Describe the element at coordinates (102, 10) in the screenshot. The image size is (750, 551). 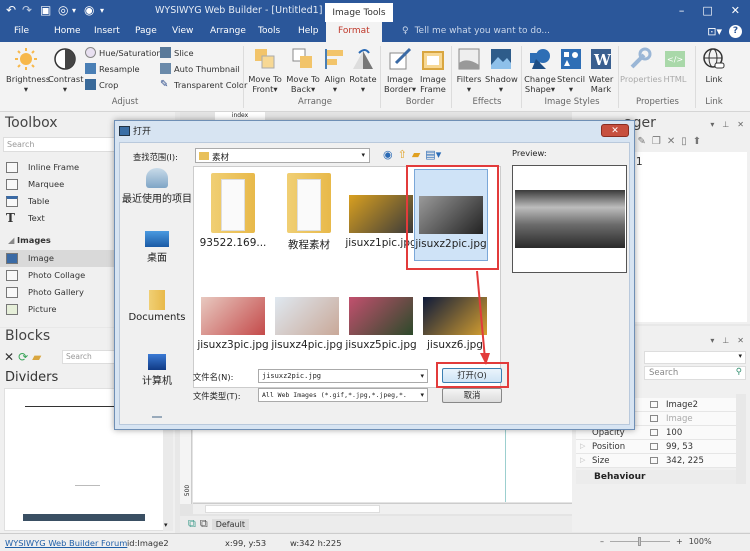
I see `customize-dropdown-icon: ▾` at that location.